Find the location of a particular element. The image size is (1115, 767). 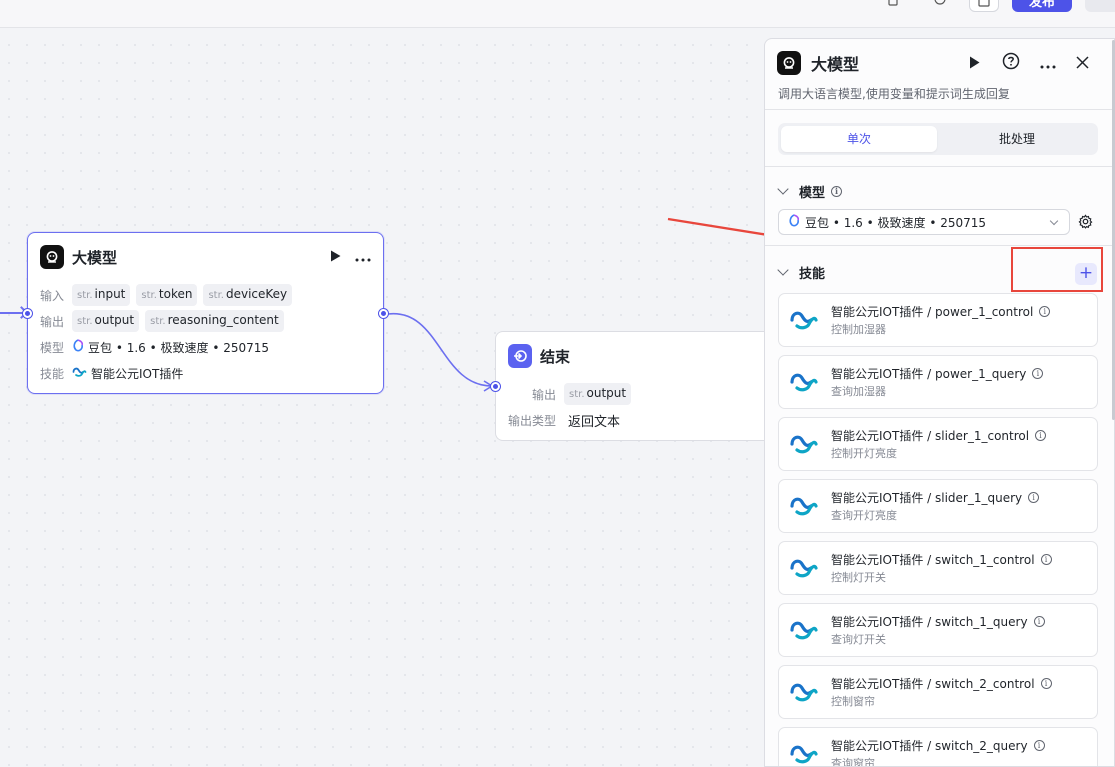

toolbar-doc-icon is located at coordinates (898, 4).